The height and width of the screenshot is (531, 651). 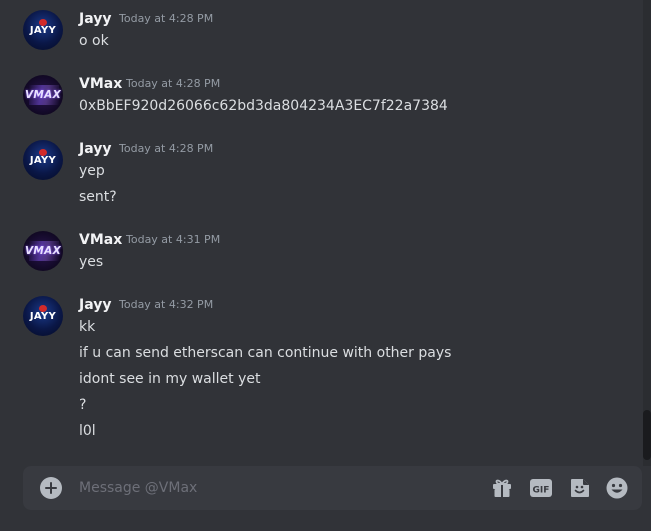 I want to click on message-text: l0l, so click(x=87, y=431).